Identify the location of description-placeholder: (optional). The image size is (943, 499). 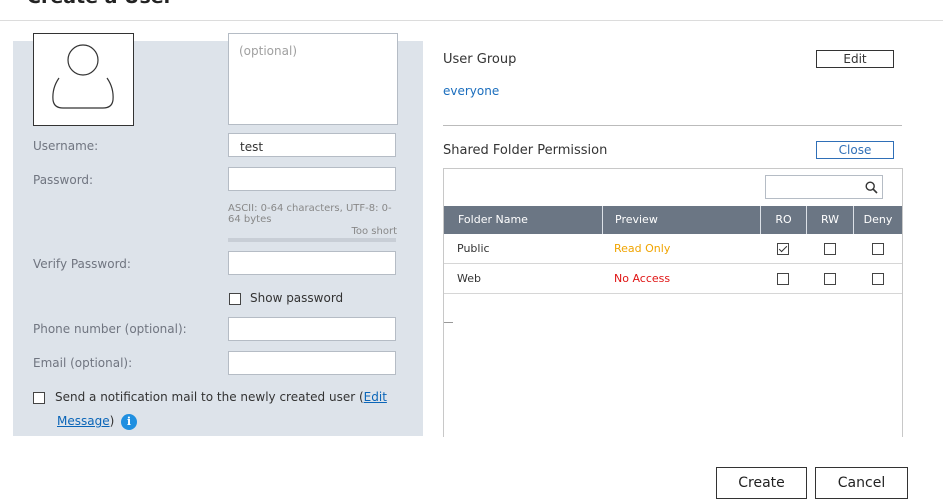
(268, 51).